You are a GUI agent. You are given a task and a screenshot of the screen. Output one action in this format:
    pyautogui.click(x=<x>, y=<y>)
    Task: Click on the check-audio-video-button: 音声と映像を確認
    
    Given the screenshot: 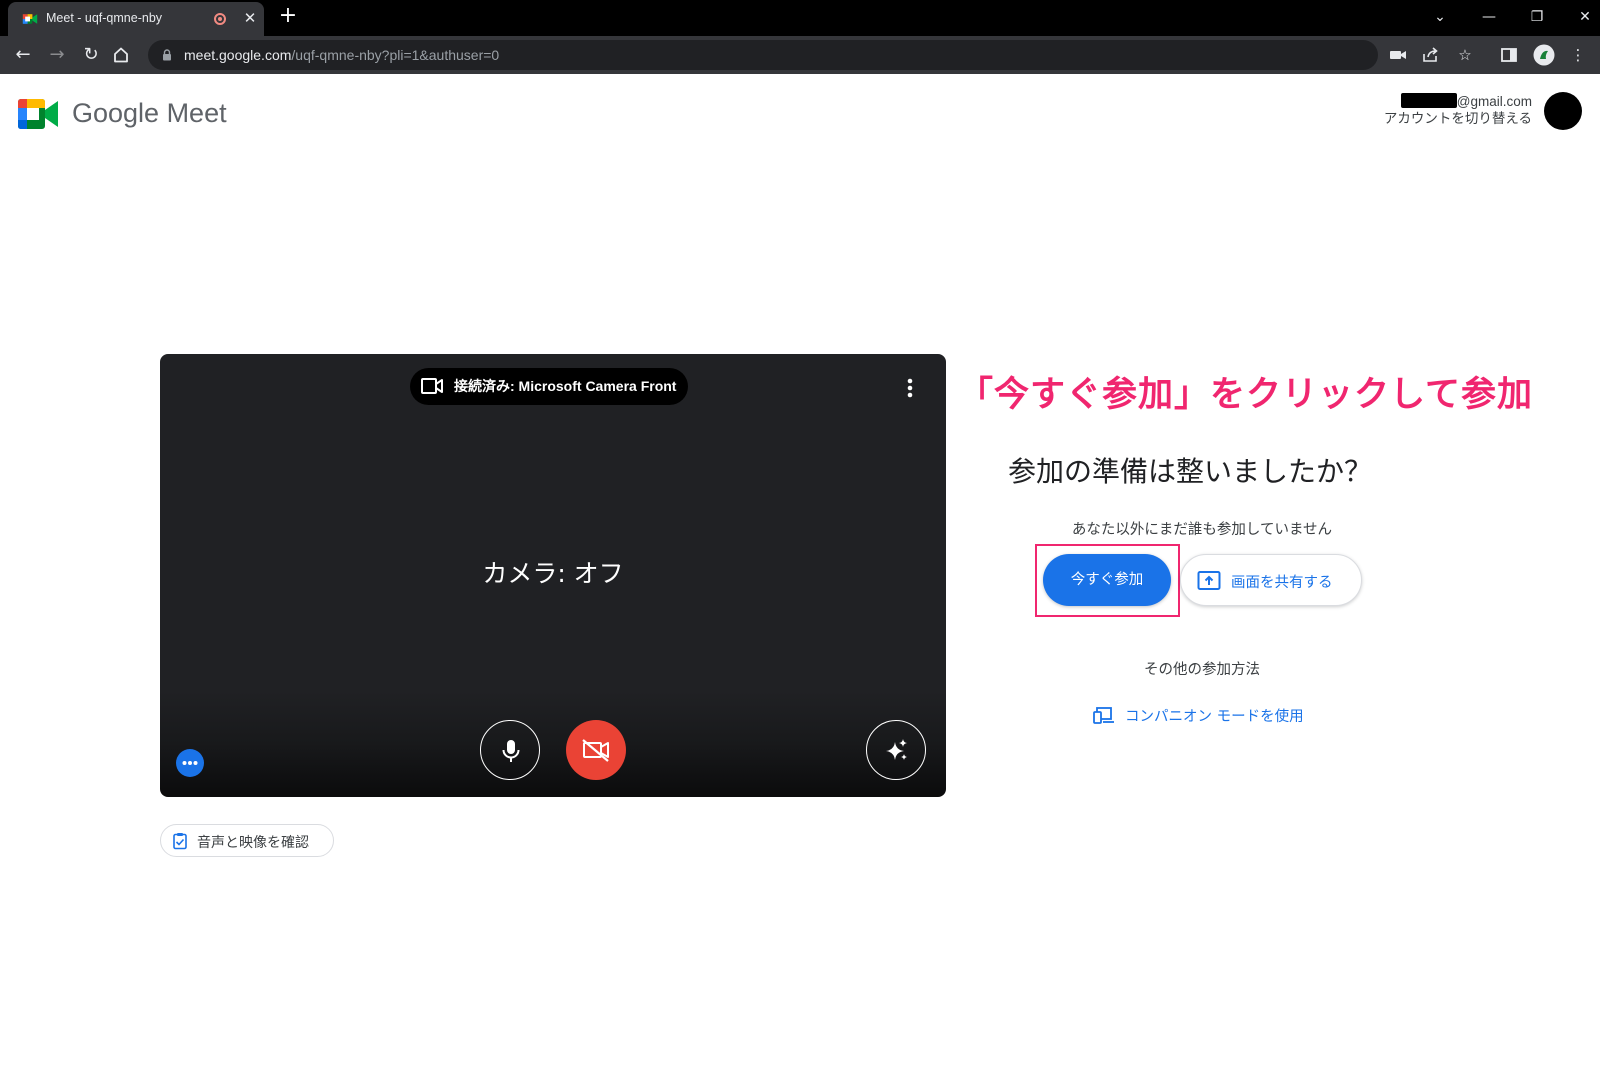 What is the action you would take?
    pyautogui.click(x=247, y=840)
    